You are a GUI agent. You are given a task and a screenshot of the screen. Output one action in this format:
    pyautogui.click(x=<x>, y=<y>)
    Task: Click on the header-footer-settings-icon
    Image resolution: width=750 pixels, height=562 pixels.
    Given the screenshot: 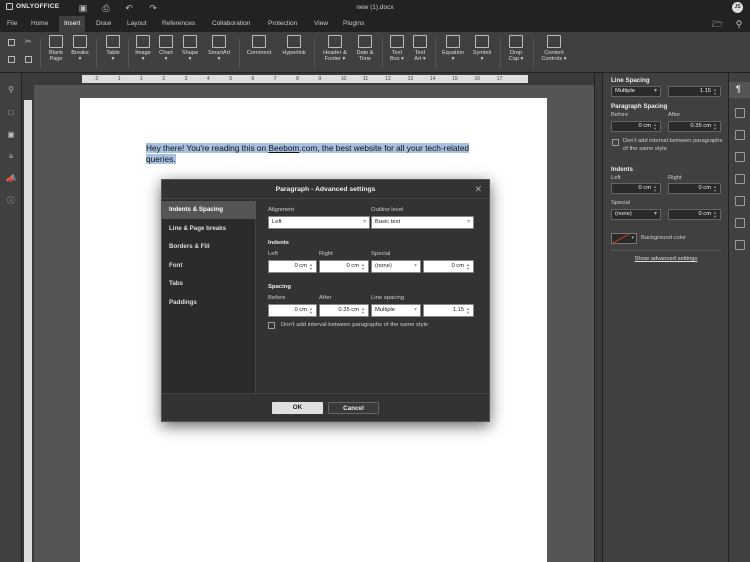 What is the action you would take?
    pyautogui.click(x=740, y=157)
    